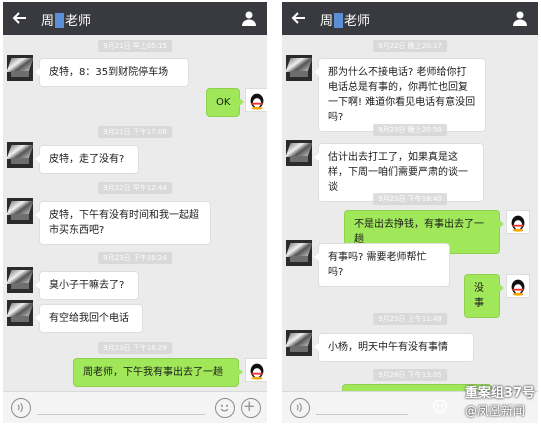 This screenshot has width=541, height=425. Describe the element at coordinates (225, 408) in the screenshot. I see `emoji-icon` at that location.